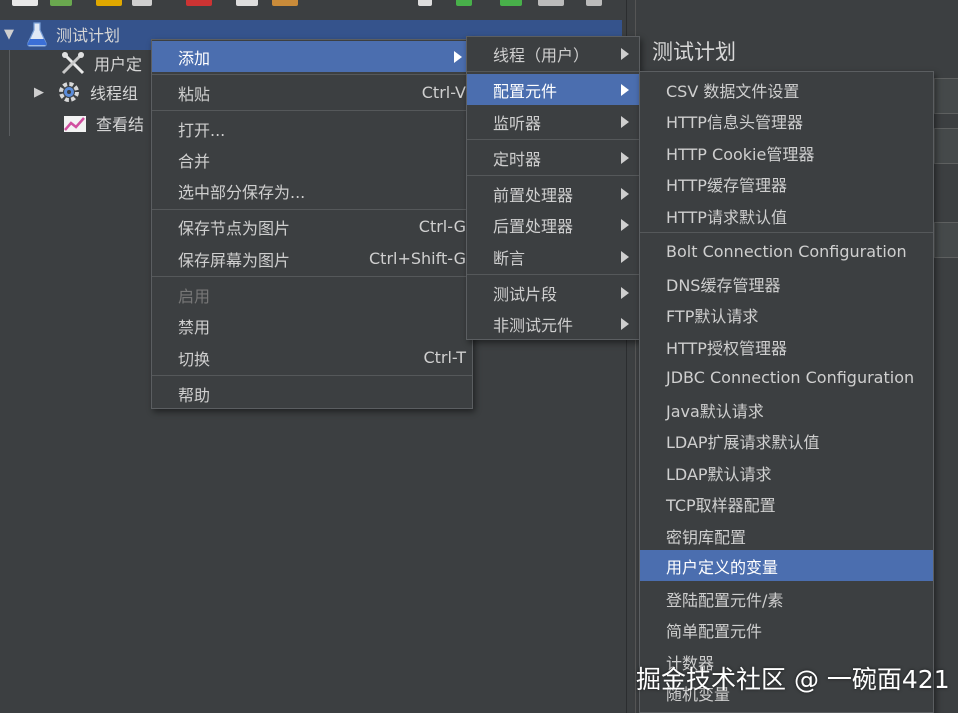  I want to click on menu-item-label: 非测试元件, so click(533, 325).